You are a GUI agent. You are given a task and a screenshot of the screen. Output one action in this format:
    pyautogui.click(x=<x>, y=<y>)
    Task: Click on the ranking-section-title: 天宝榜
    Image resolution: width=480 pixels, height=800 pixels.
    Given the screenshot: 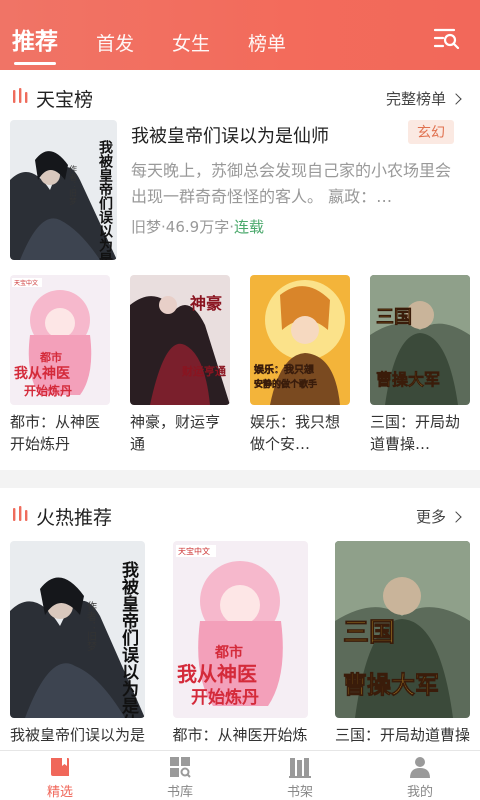 What is the action you would take?
    pyautogui.click(x=65, y=99)
    